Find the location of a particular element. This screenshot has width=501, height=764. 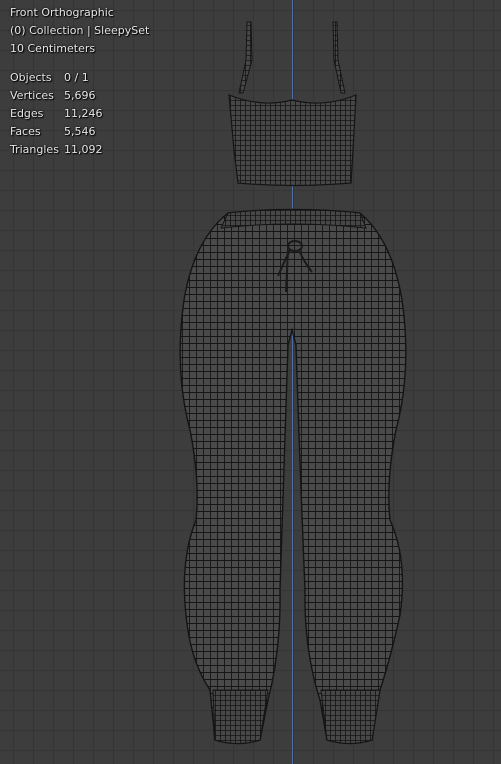

stat-row-triangles: Triangles 11,092 is located at coordinates (79, 150).